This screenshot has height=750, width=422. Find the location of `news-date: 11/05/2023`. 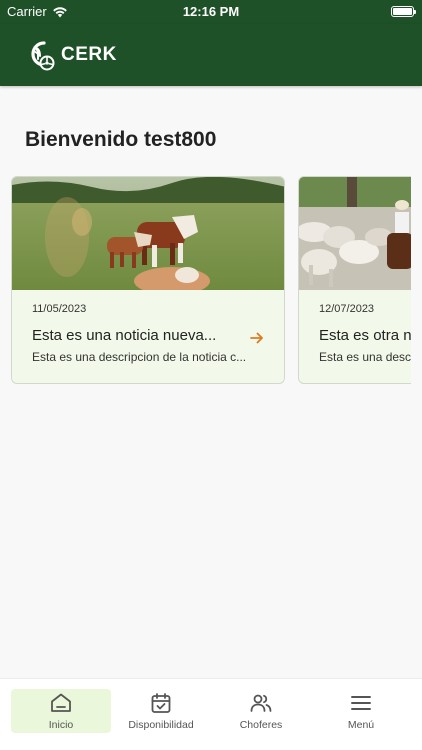

news-date: 11/05/2023 is located at coordinates (59, 309).